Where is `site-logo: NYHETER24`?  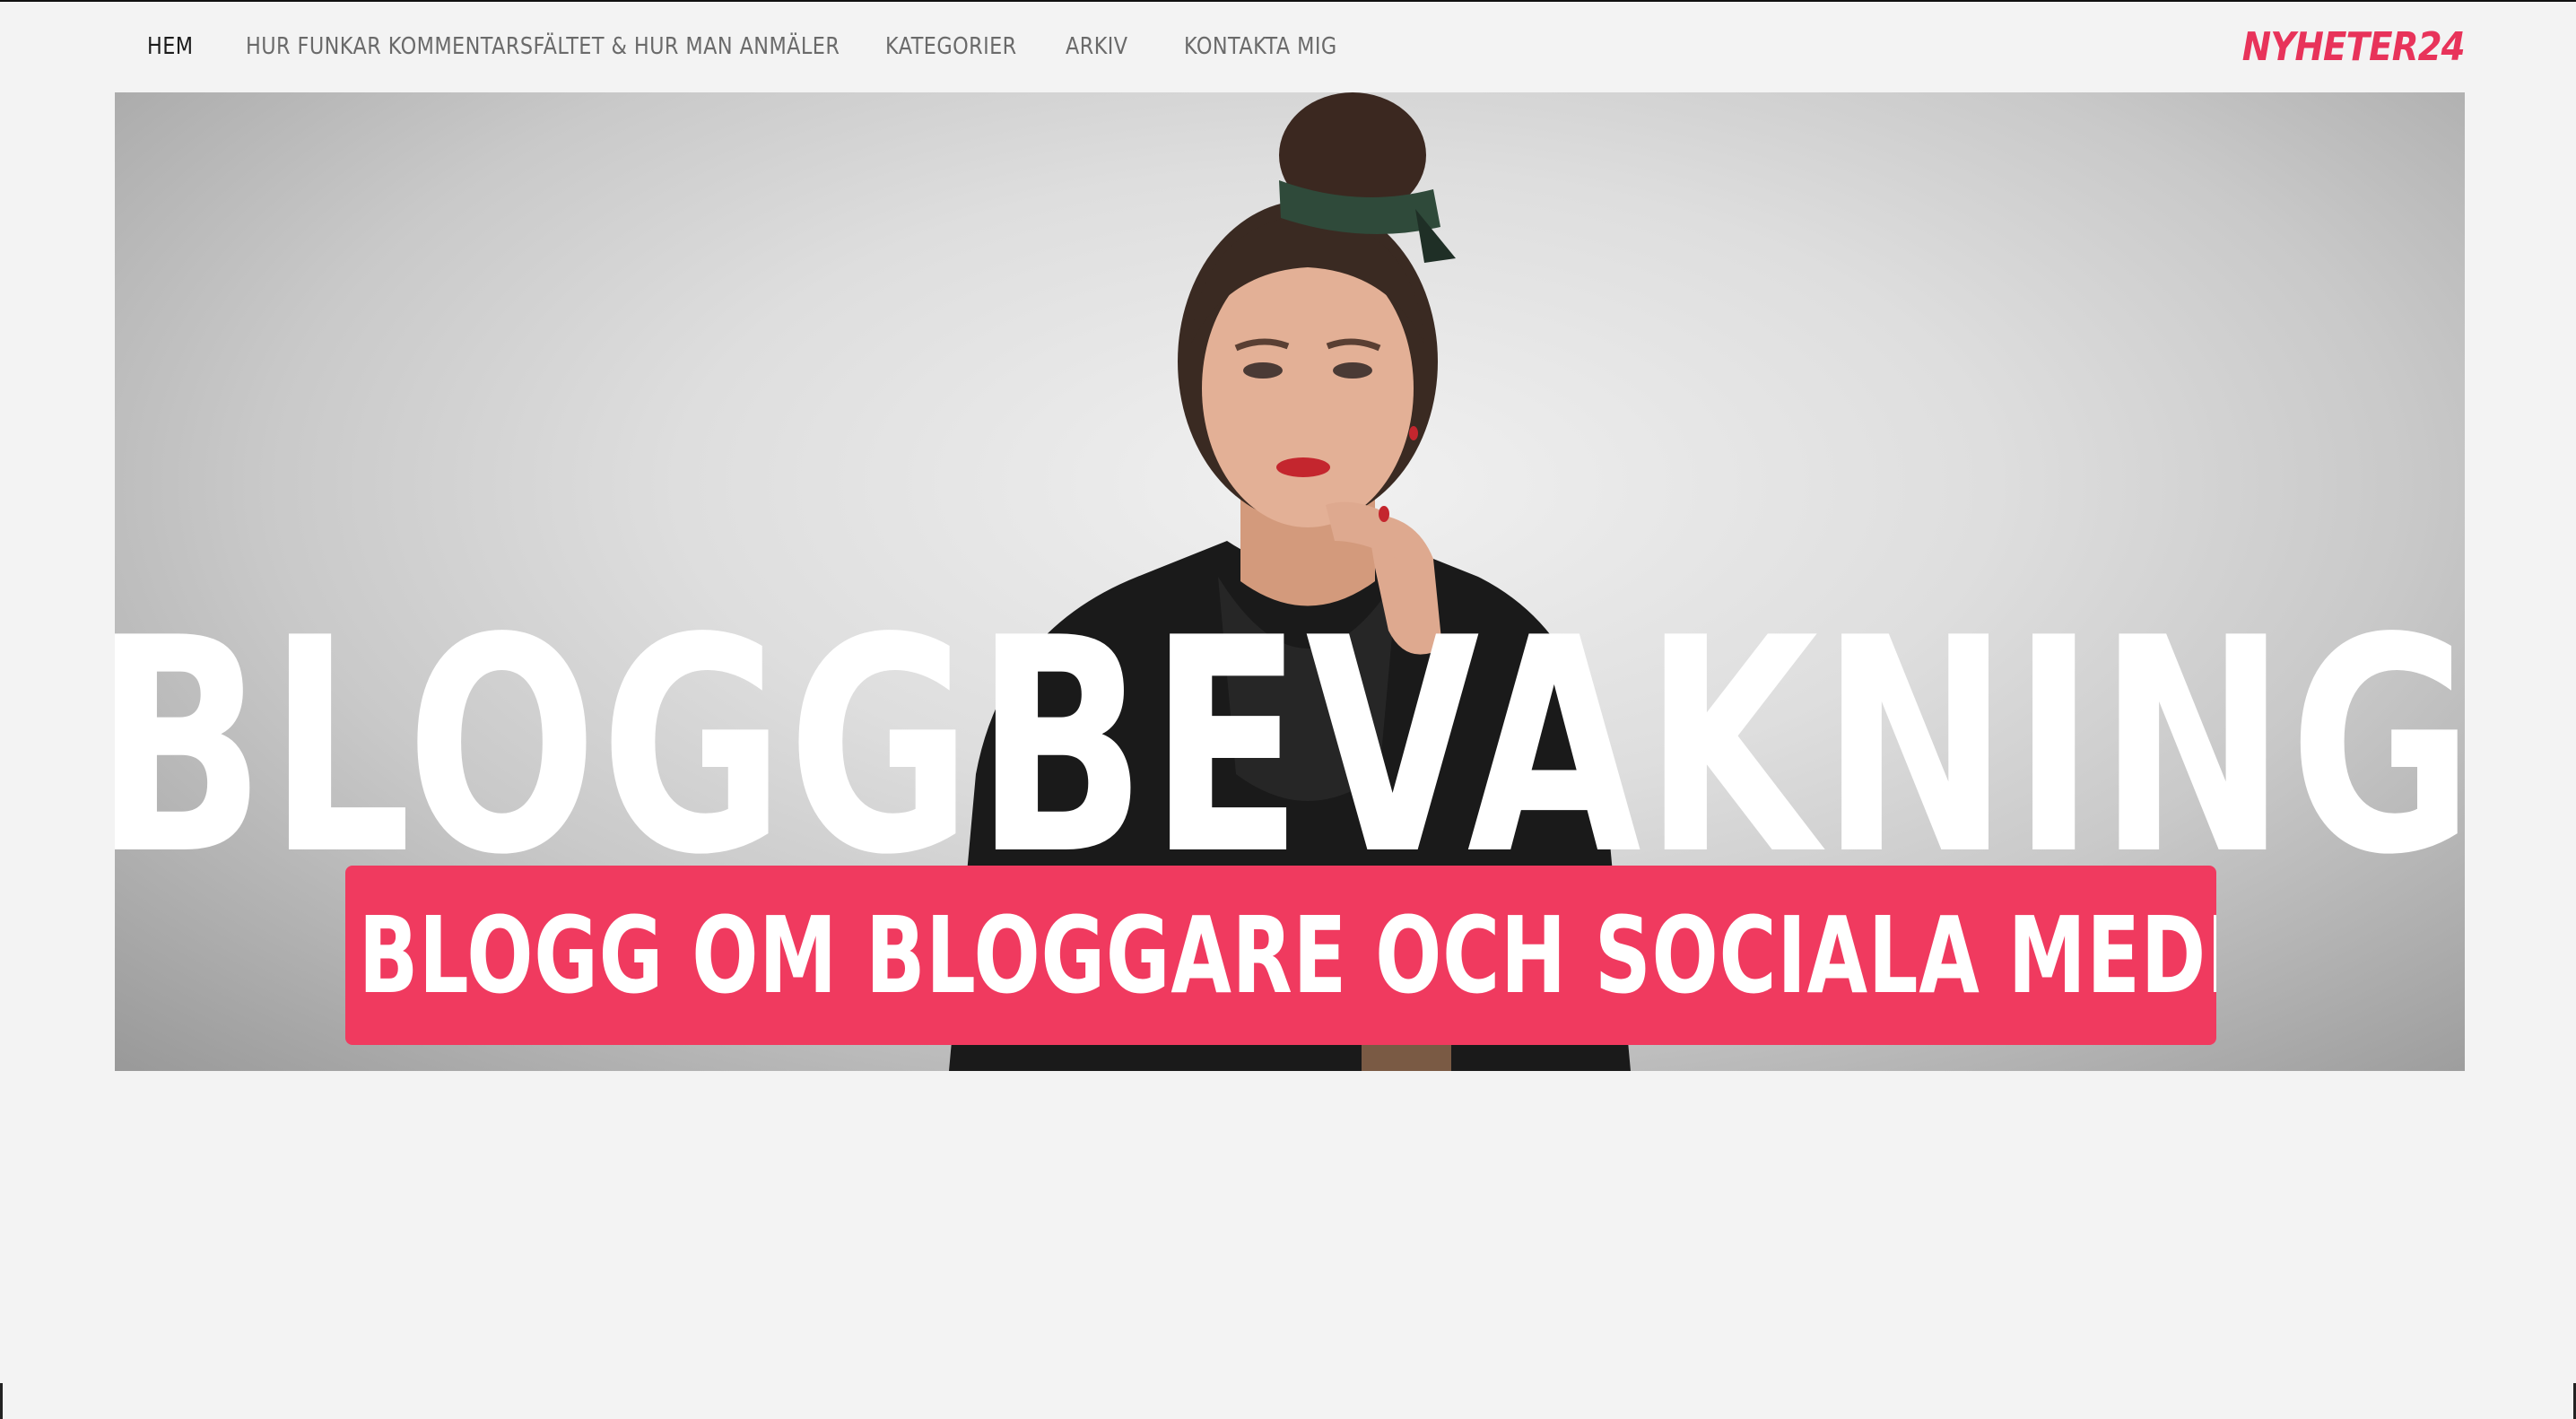 site-logo: NYHETER24 is located at coordinates (2354, 47).